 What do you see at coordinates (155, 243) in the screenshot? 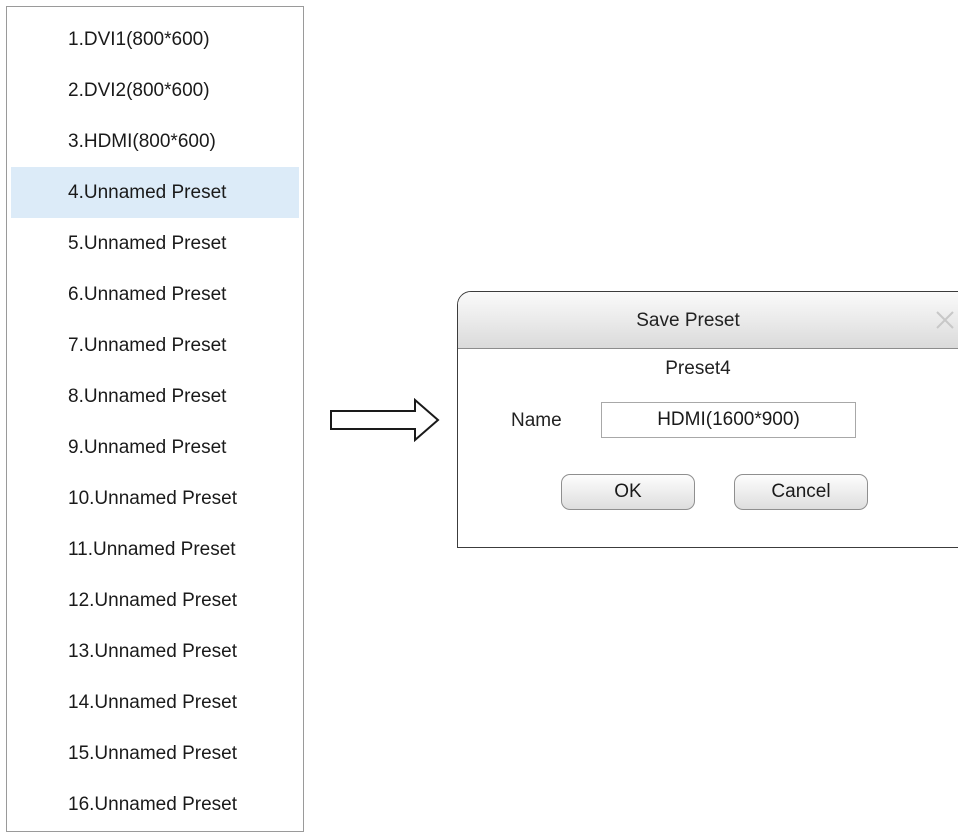
I see `preset-item: 5.Unnamed Preset` at bounding box center [155, 243].